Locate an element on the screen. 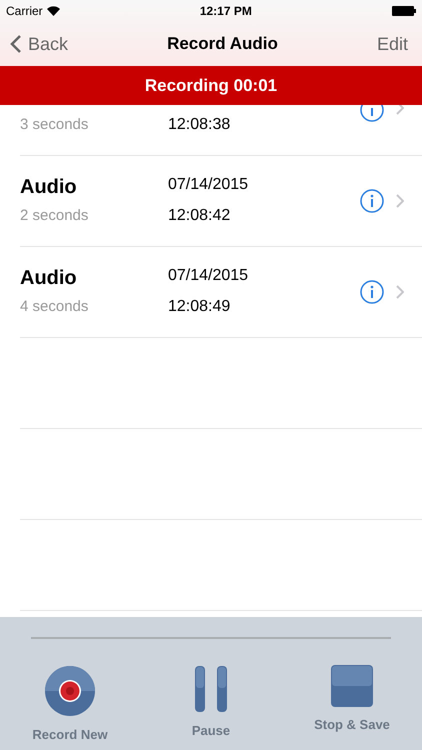  chevron-left-icon is located at coordinates (16, 44).